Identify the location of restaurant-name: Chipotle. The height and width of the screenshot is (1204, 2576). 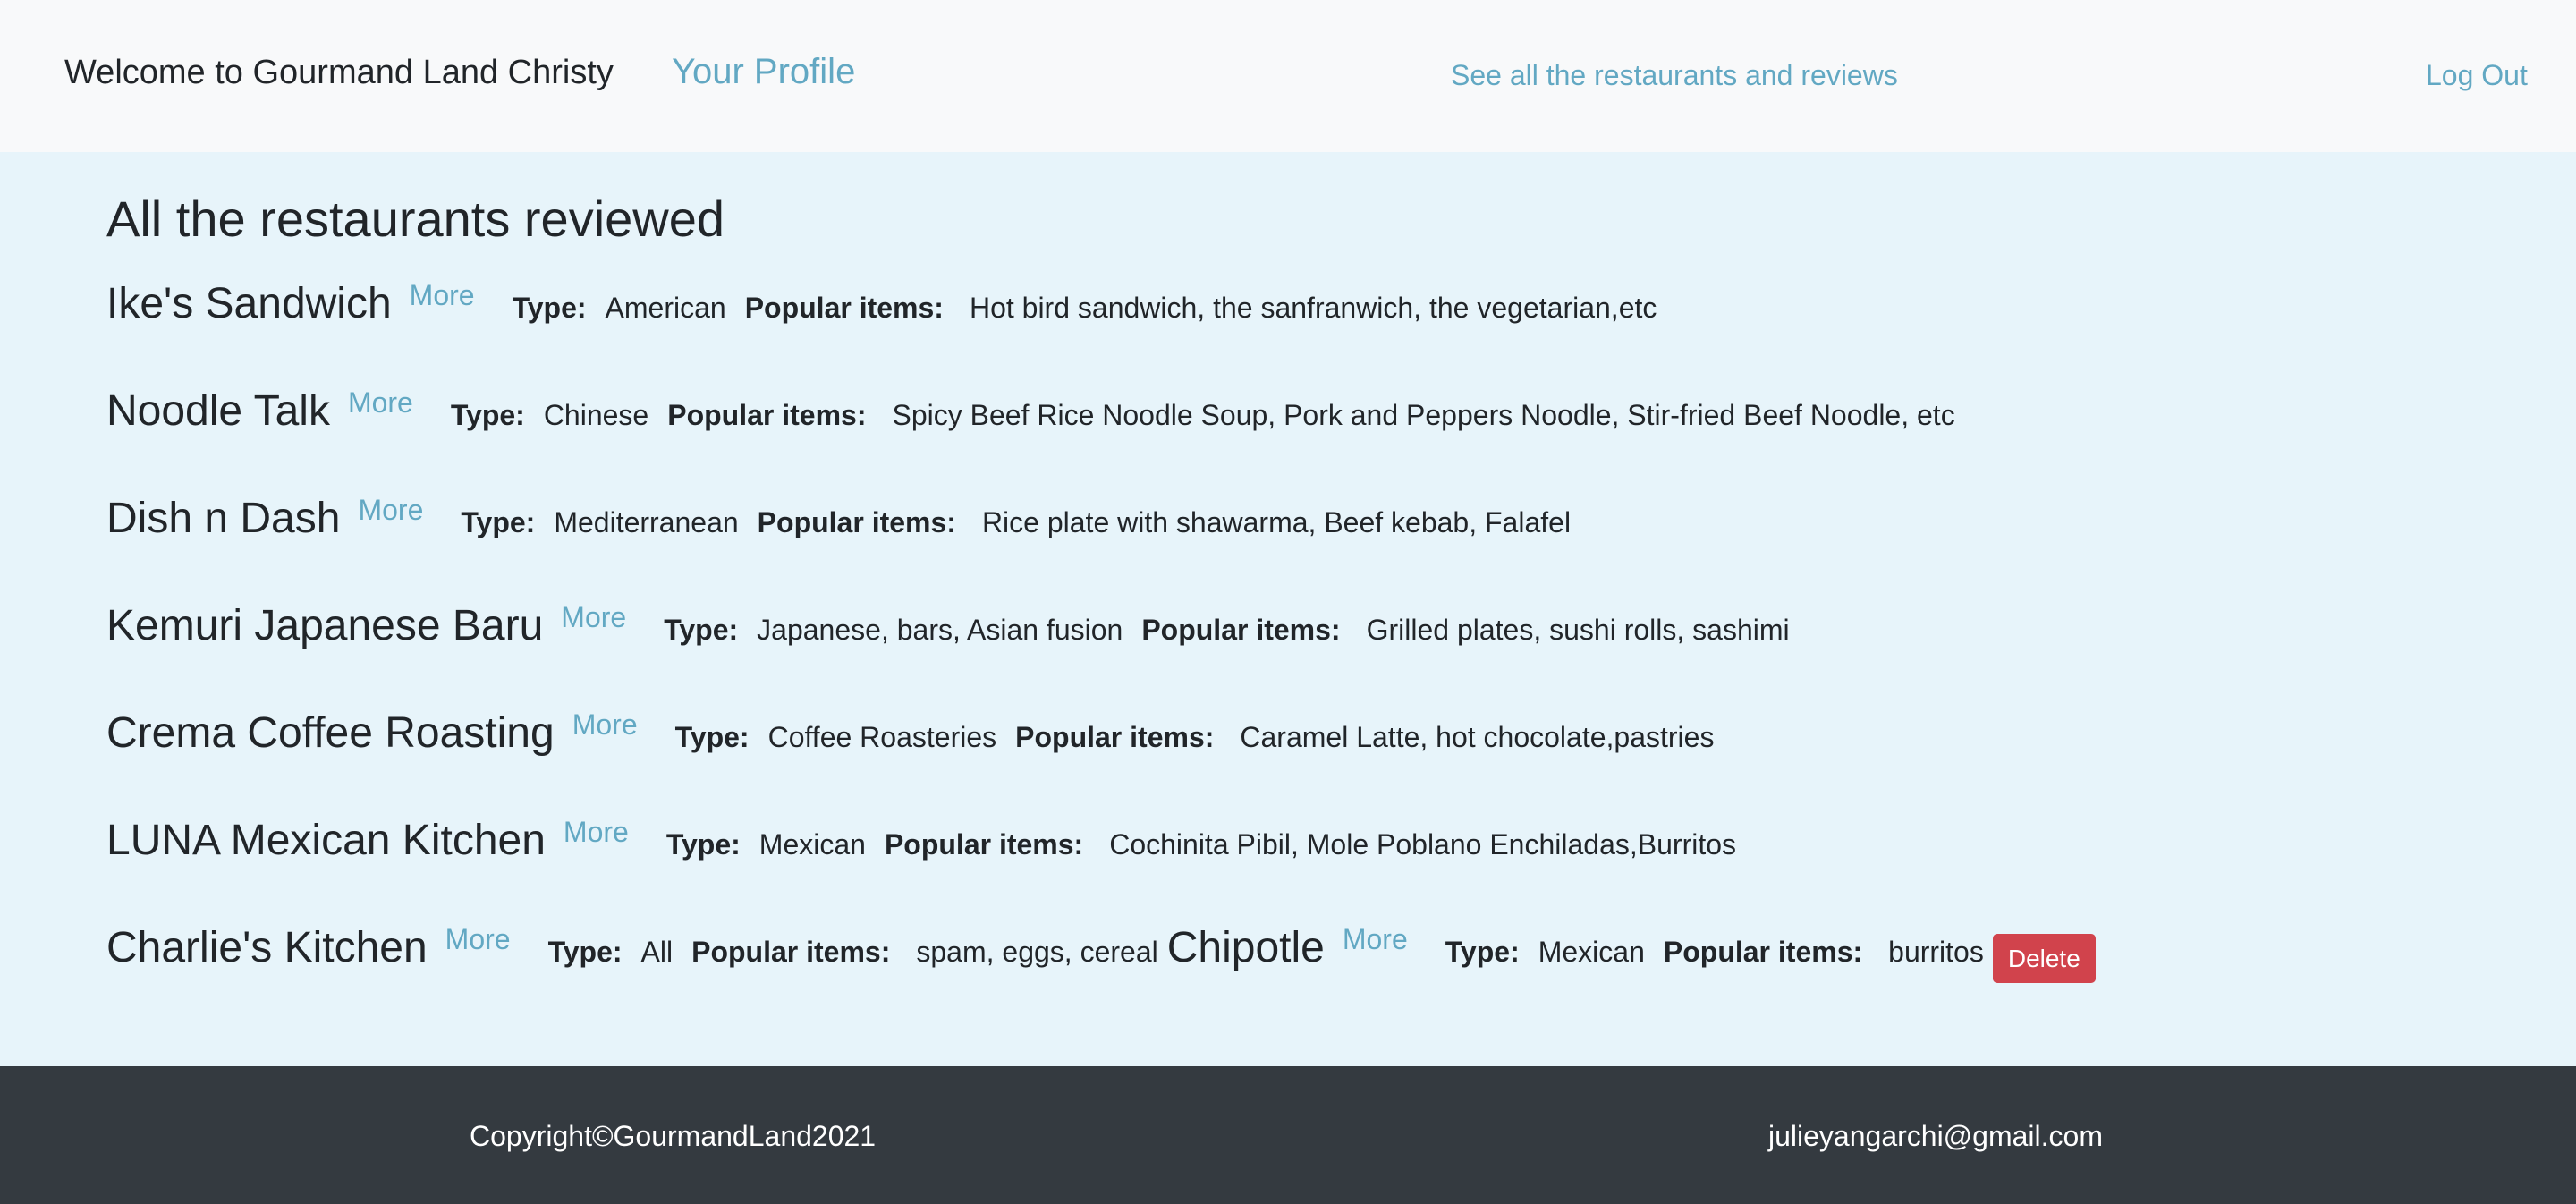
(1245, 948).